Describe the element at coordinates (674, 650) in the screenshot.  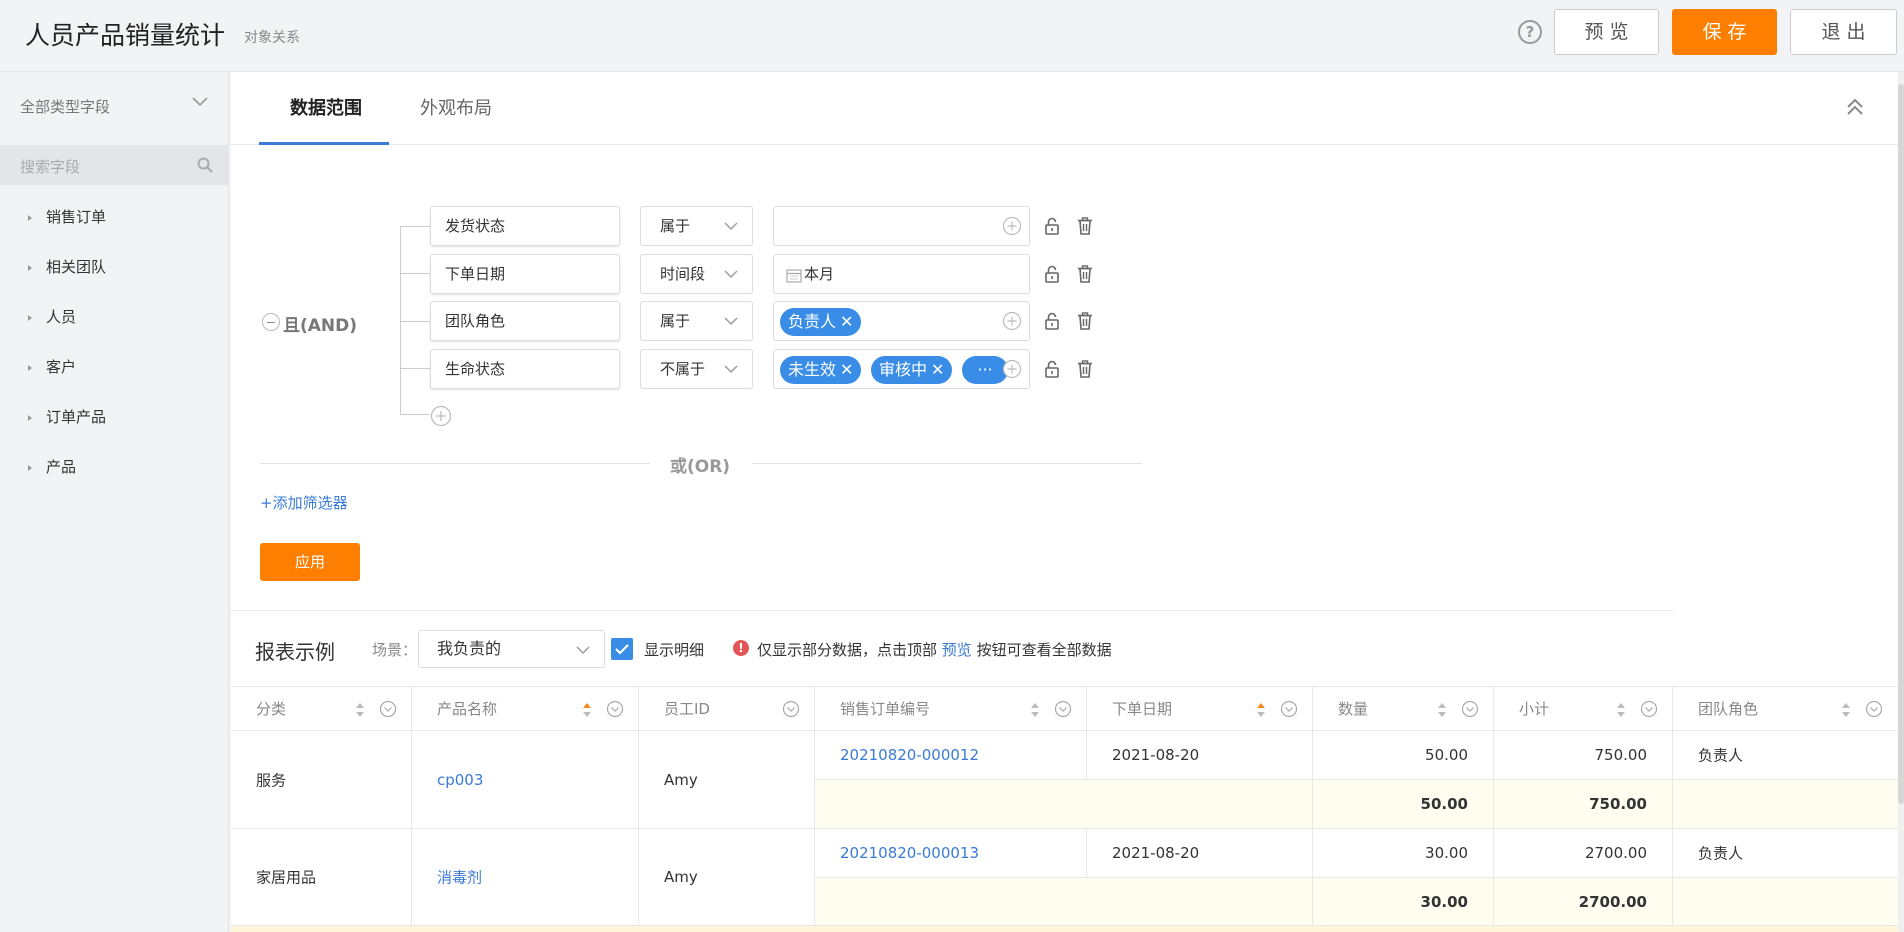
I see `show-detail-label: 显示明细` at that location.